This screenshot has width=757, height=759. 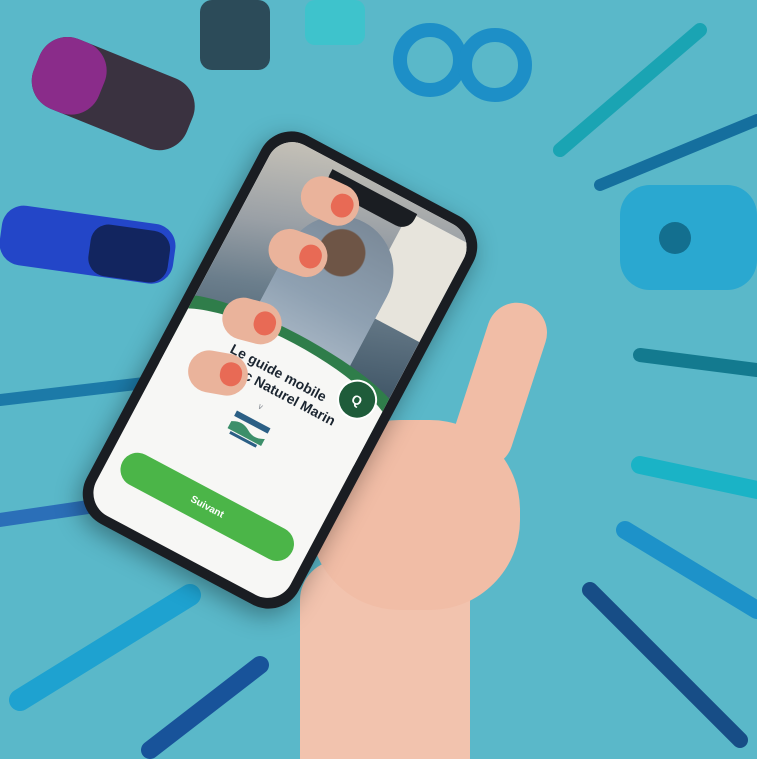 I want to click on blue-marker, so click(x=88, y=244).